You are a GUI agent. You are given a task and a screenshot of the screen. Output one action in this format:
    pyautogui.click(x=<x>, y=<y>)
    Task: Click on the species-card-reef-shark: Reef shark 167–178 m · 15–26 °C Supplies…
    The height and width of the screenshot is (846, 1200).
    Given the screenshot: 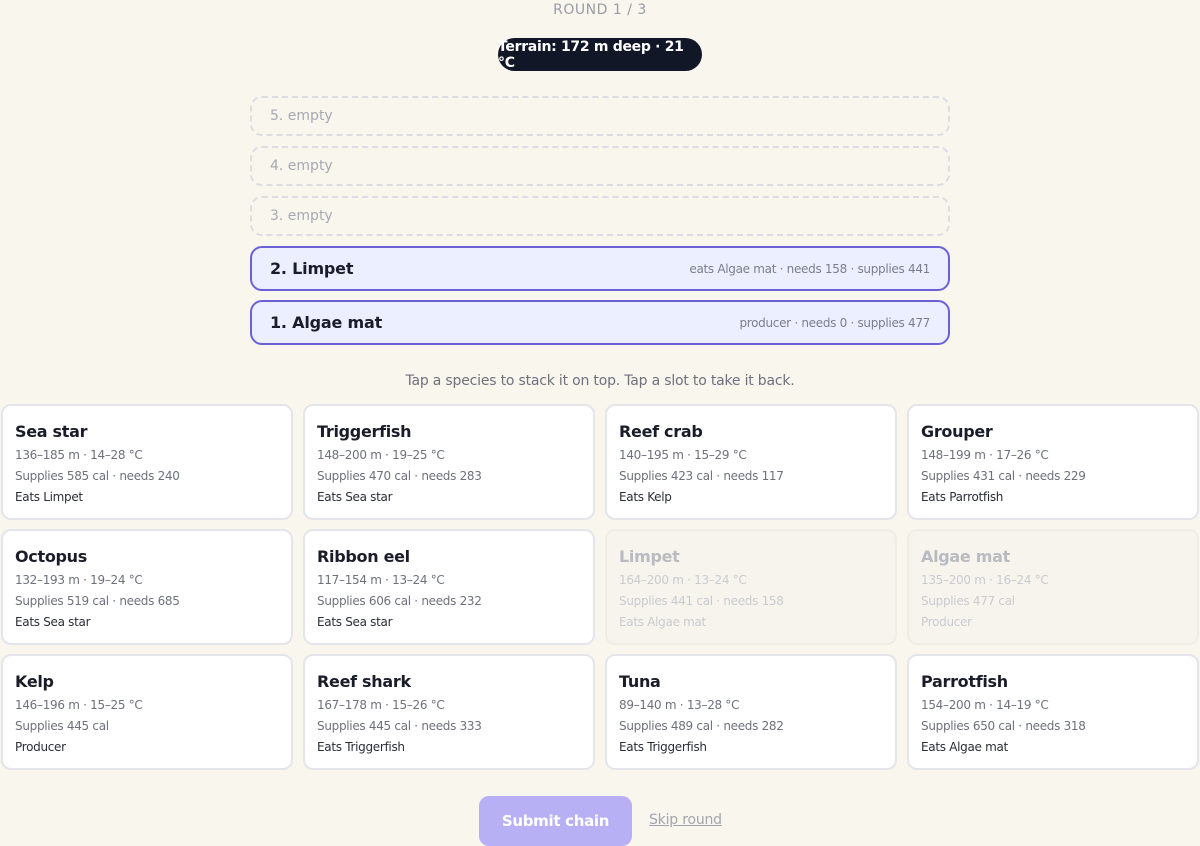 What is the action you would take?
    pyautogui.click(x=449, y=712)
    